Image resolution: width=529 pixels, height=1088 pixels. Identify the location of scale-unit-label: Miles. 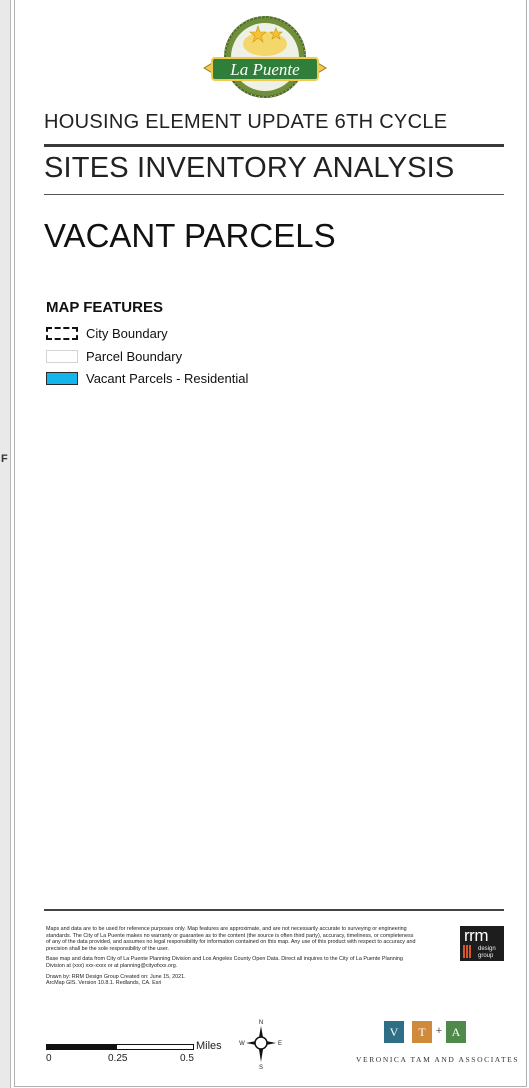
(209, 1046).